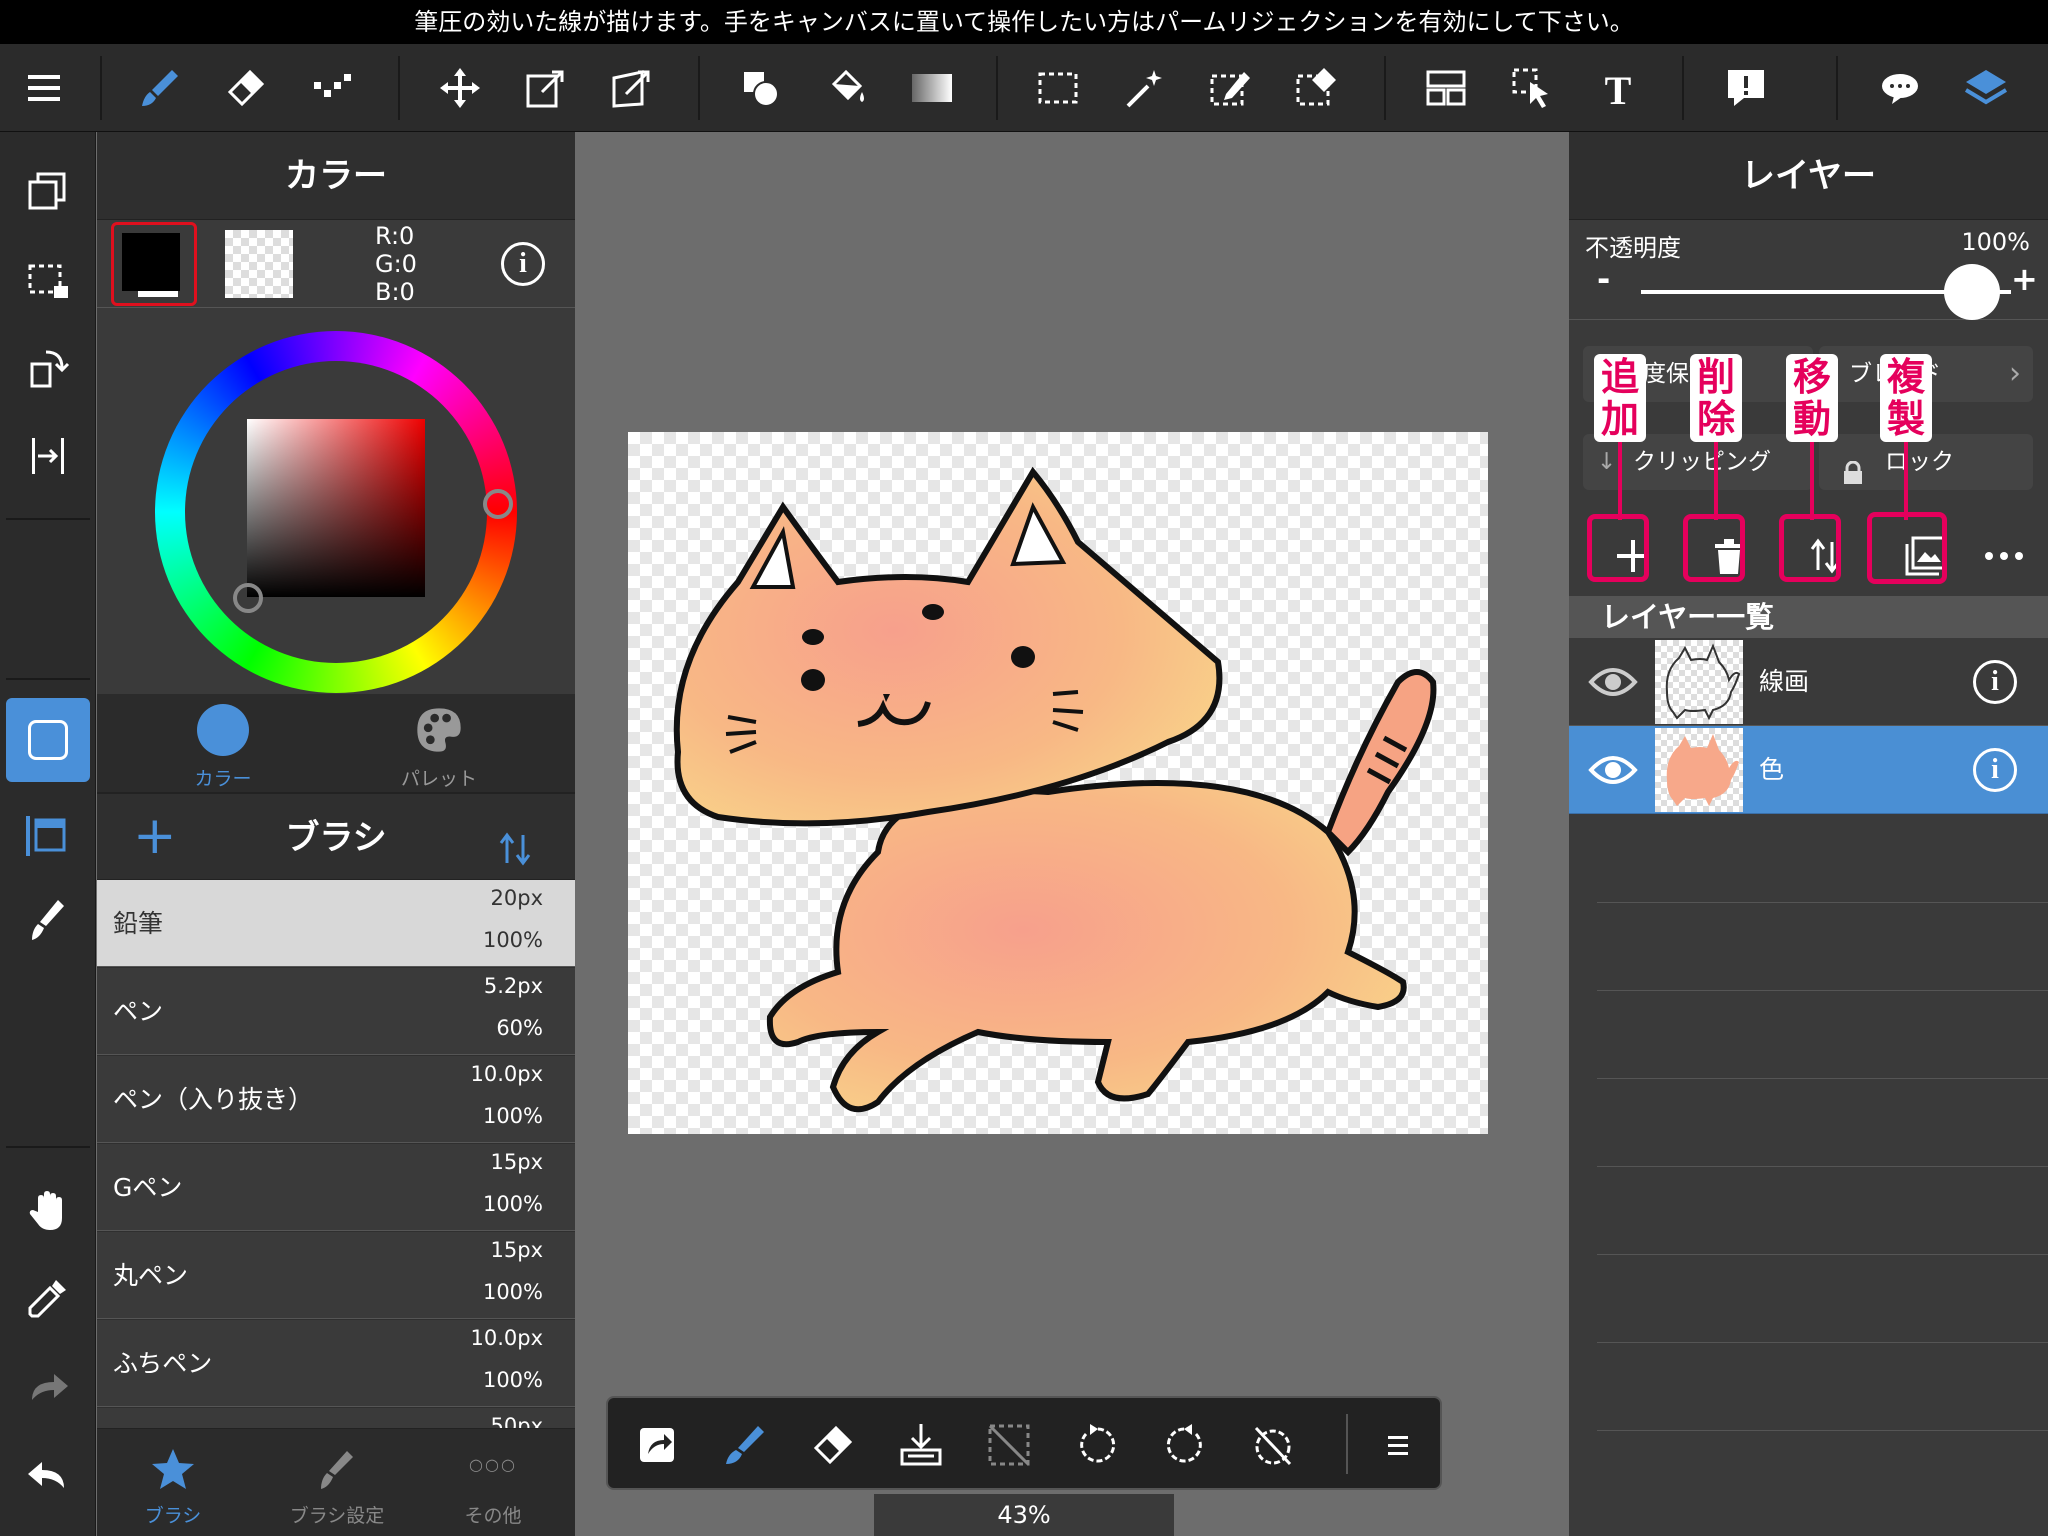  I want to click on layer-row-selected: 色 i, so click(1808, 770).